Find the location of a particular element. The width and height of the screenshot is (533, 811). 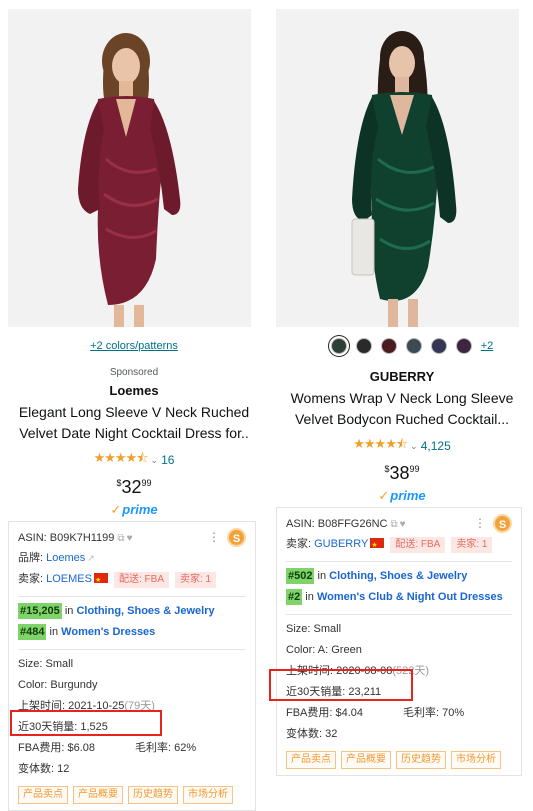

more-colors-link: +2 is located at coordinates (487, 346).